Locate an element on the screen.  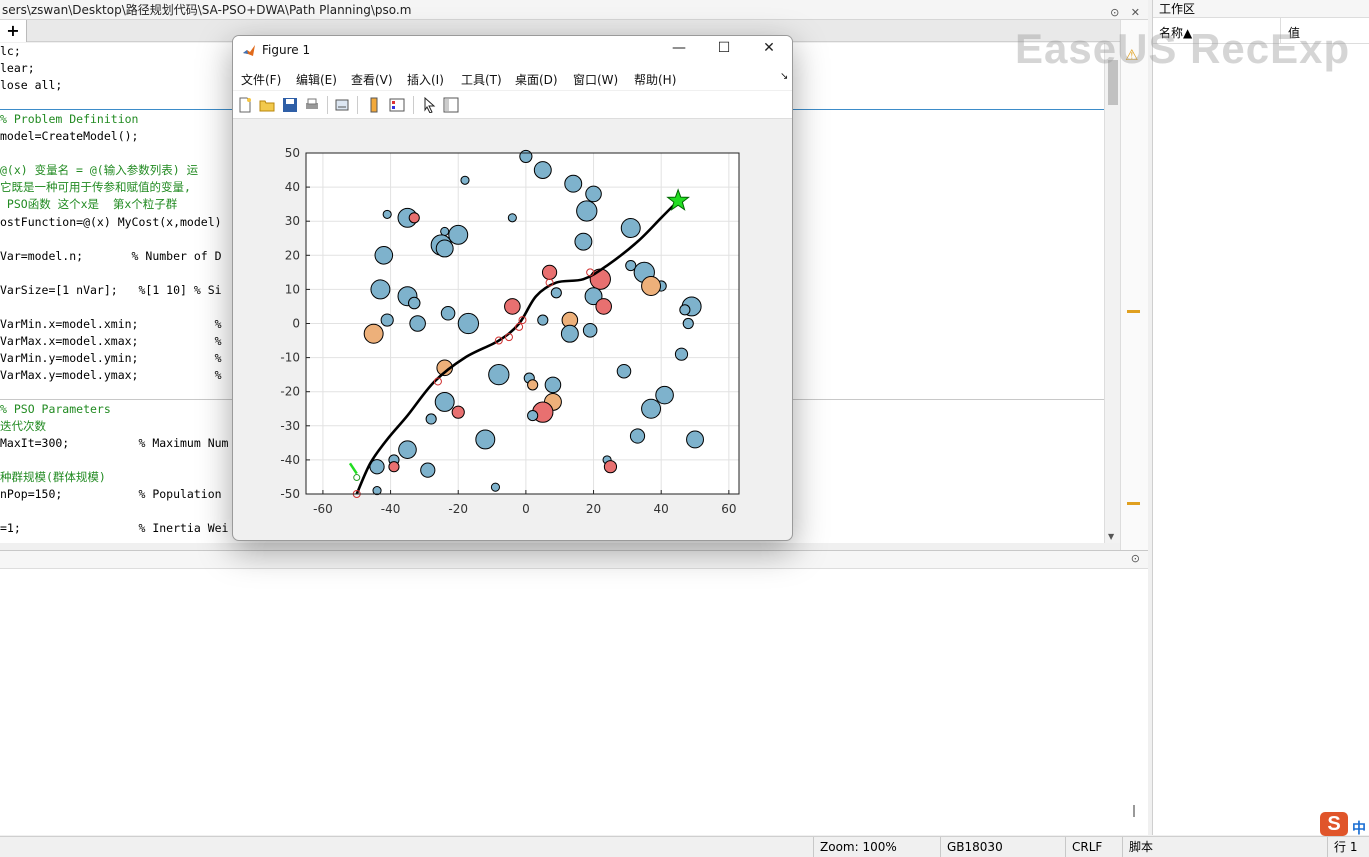
scroll-down-icon: ▼ is located at coordinates (1111, 536).